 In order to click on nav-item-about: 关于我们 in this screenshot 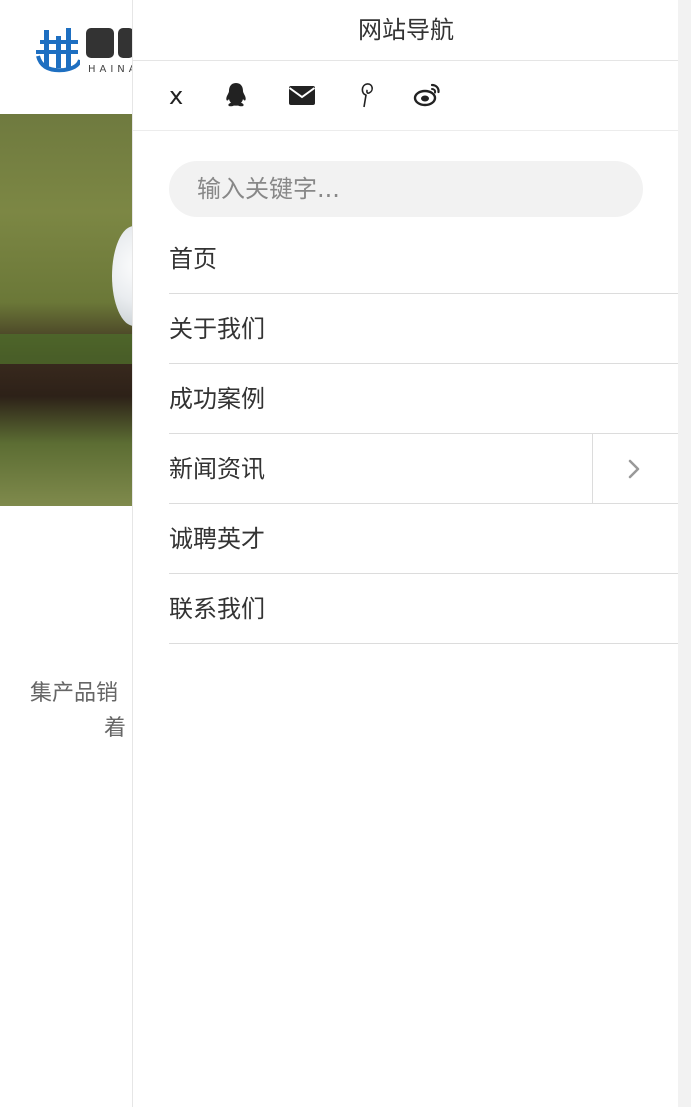, I will do `click(424, 329)`.